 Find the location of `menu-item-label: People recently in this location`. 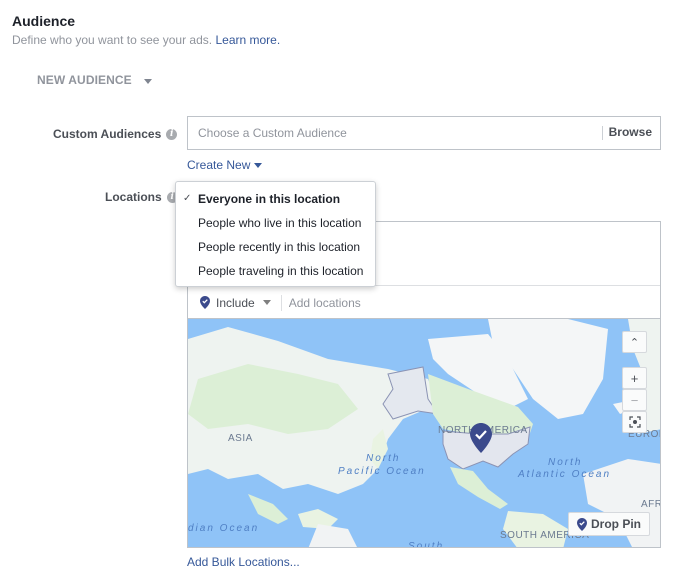

menu-item-label: People recently in this location is located at coordinates (279, 247).